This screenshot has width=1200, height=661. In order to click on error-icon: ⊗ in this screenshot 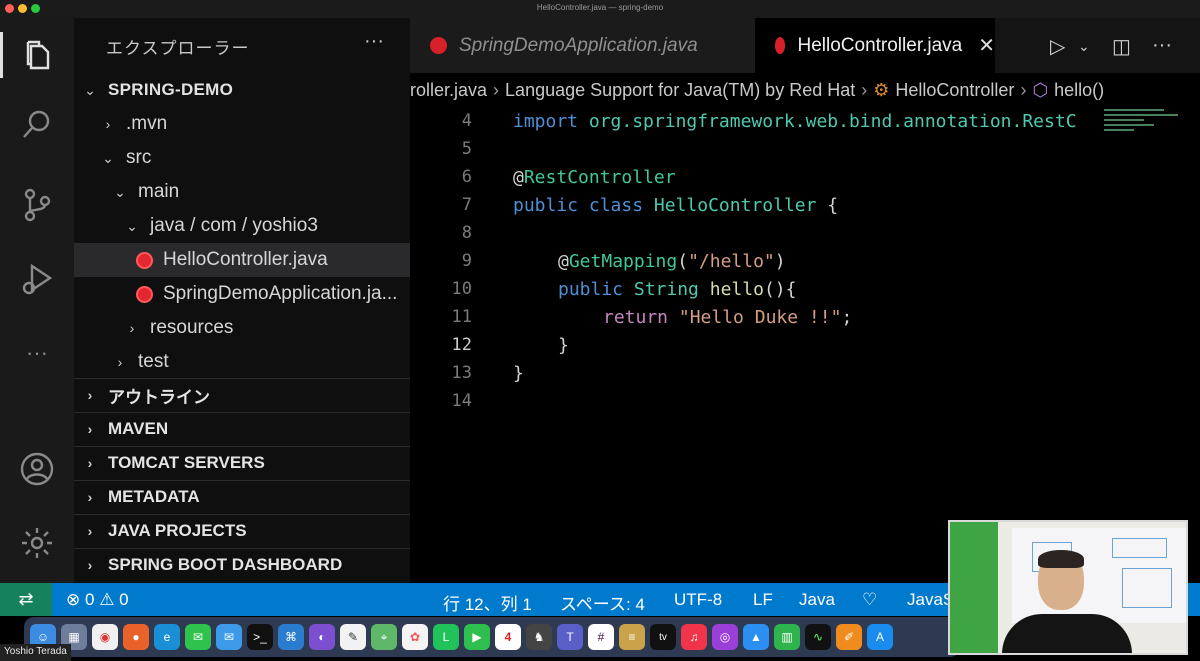, I will do `click(73, 599)`.